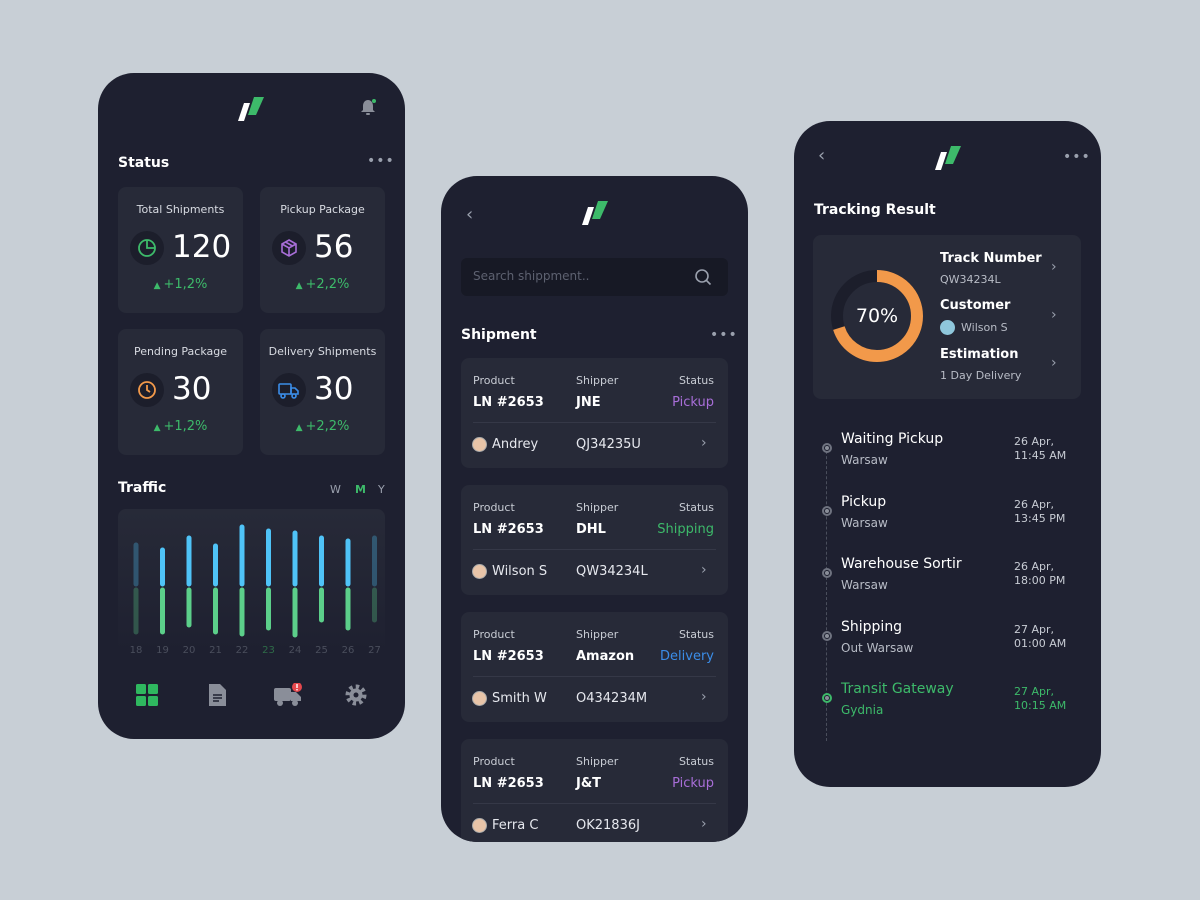 This screenshot has height=900, width=1200. What do you see at coordinates (693, 402) in the screenshot?
I see `status-badge: Pickup` at bounding box center [693, 402].